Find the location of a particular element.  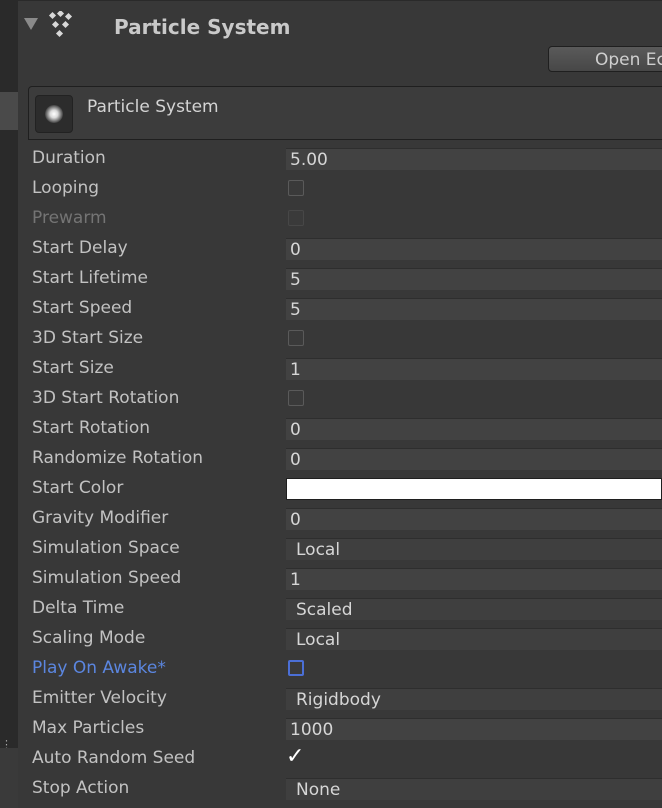

property-row: Randomize Rotation 0 is located at coordinates (345, 459).